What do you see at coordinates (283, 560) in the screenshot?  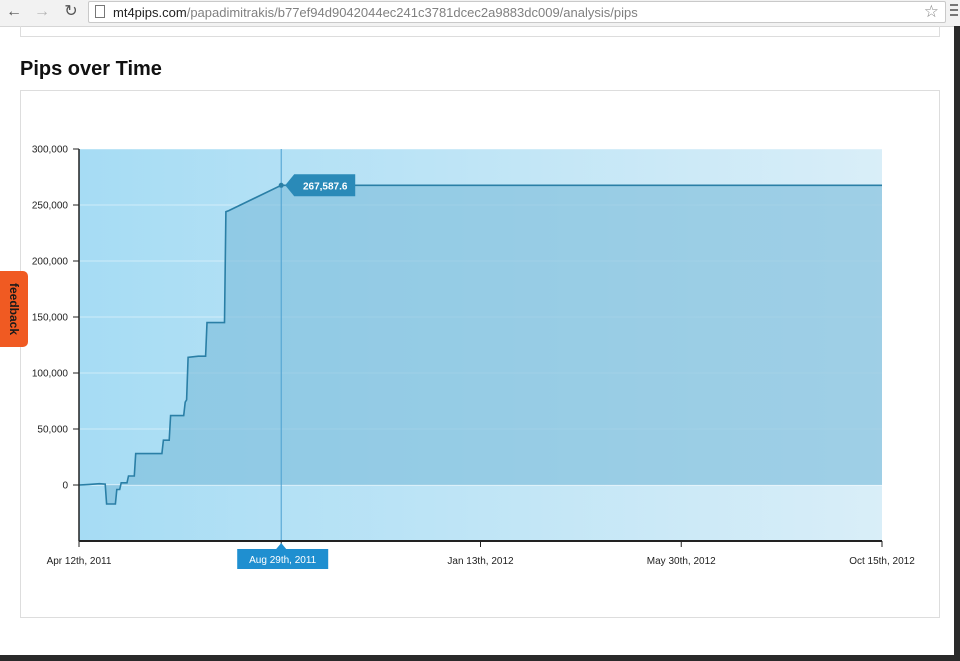 I see `crosshair-x-label: Aug 29th, 2011` at bounding box center [283, 560].